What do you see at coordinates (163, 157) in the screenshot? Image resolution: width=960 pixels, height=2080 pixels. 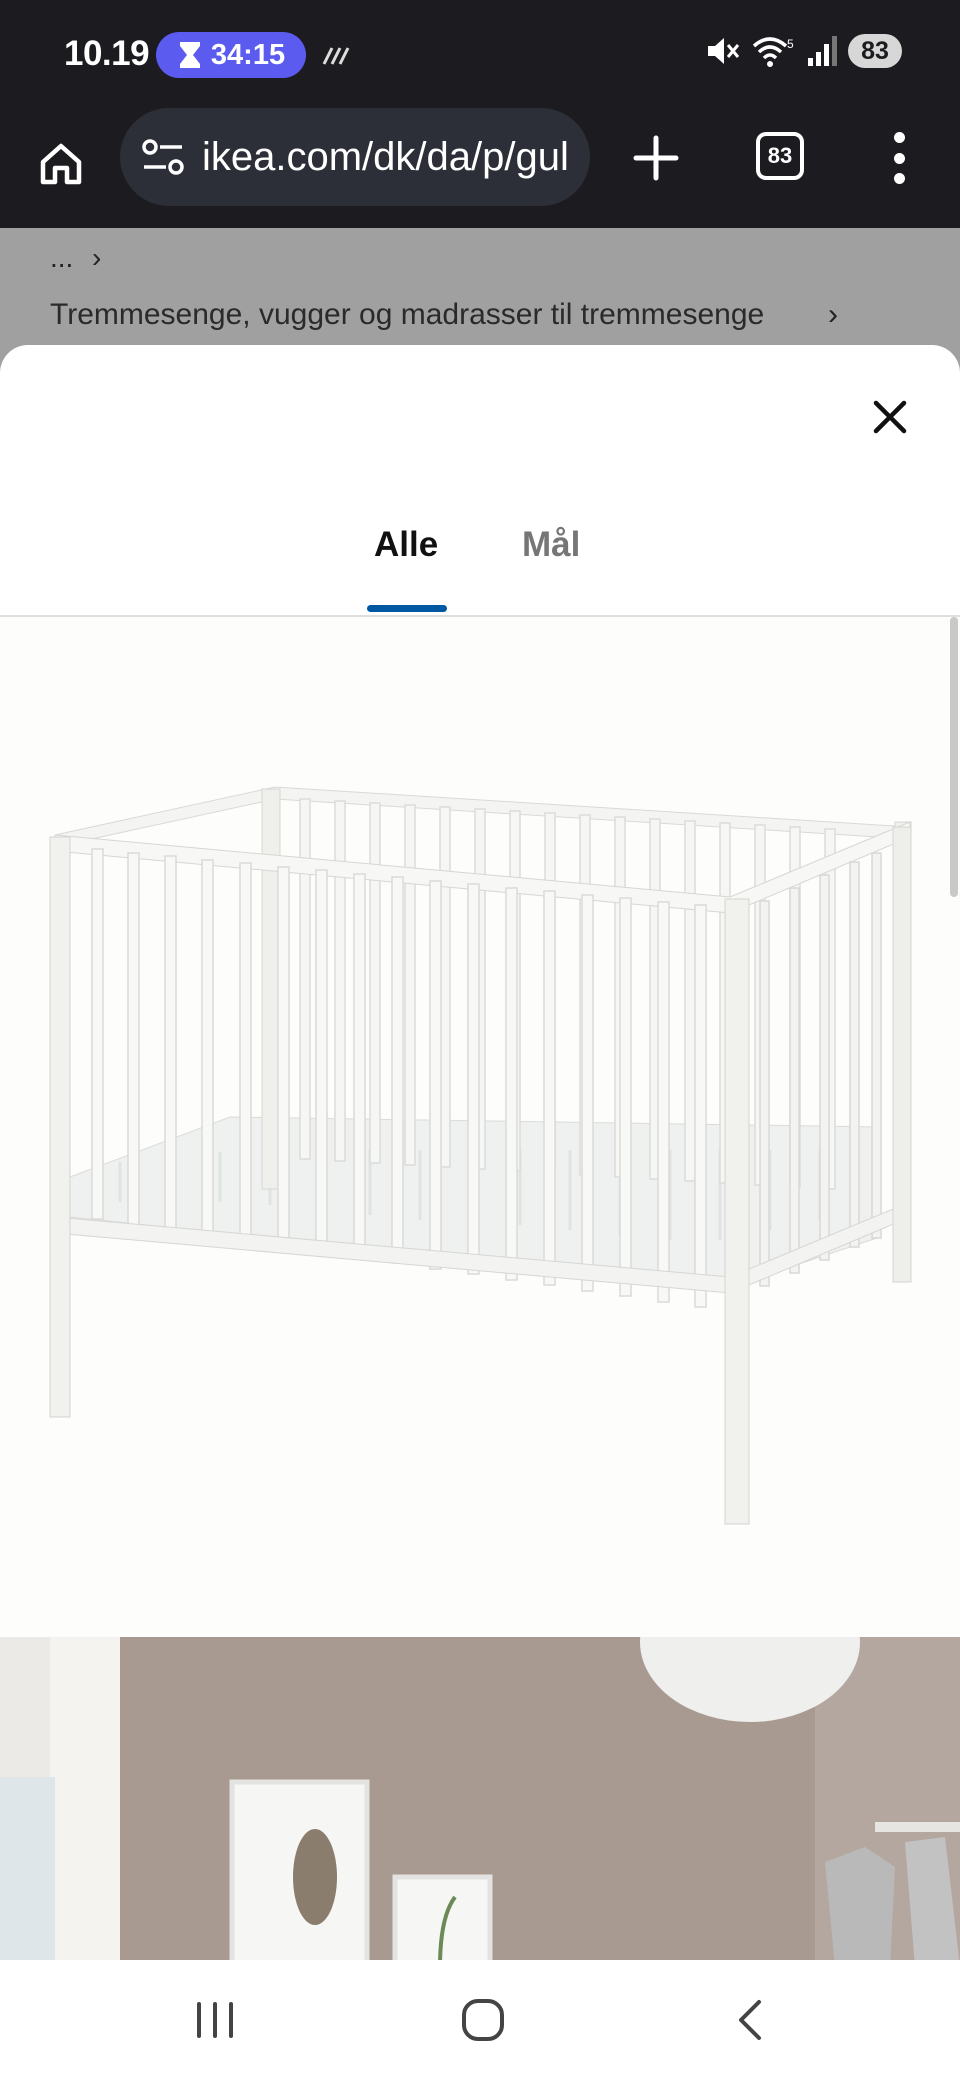 I see `site-settings-icon` at bounding box center [163, 157].